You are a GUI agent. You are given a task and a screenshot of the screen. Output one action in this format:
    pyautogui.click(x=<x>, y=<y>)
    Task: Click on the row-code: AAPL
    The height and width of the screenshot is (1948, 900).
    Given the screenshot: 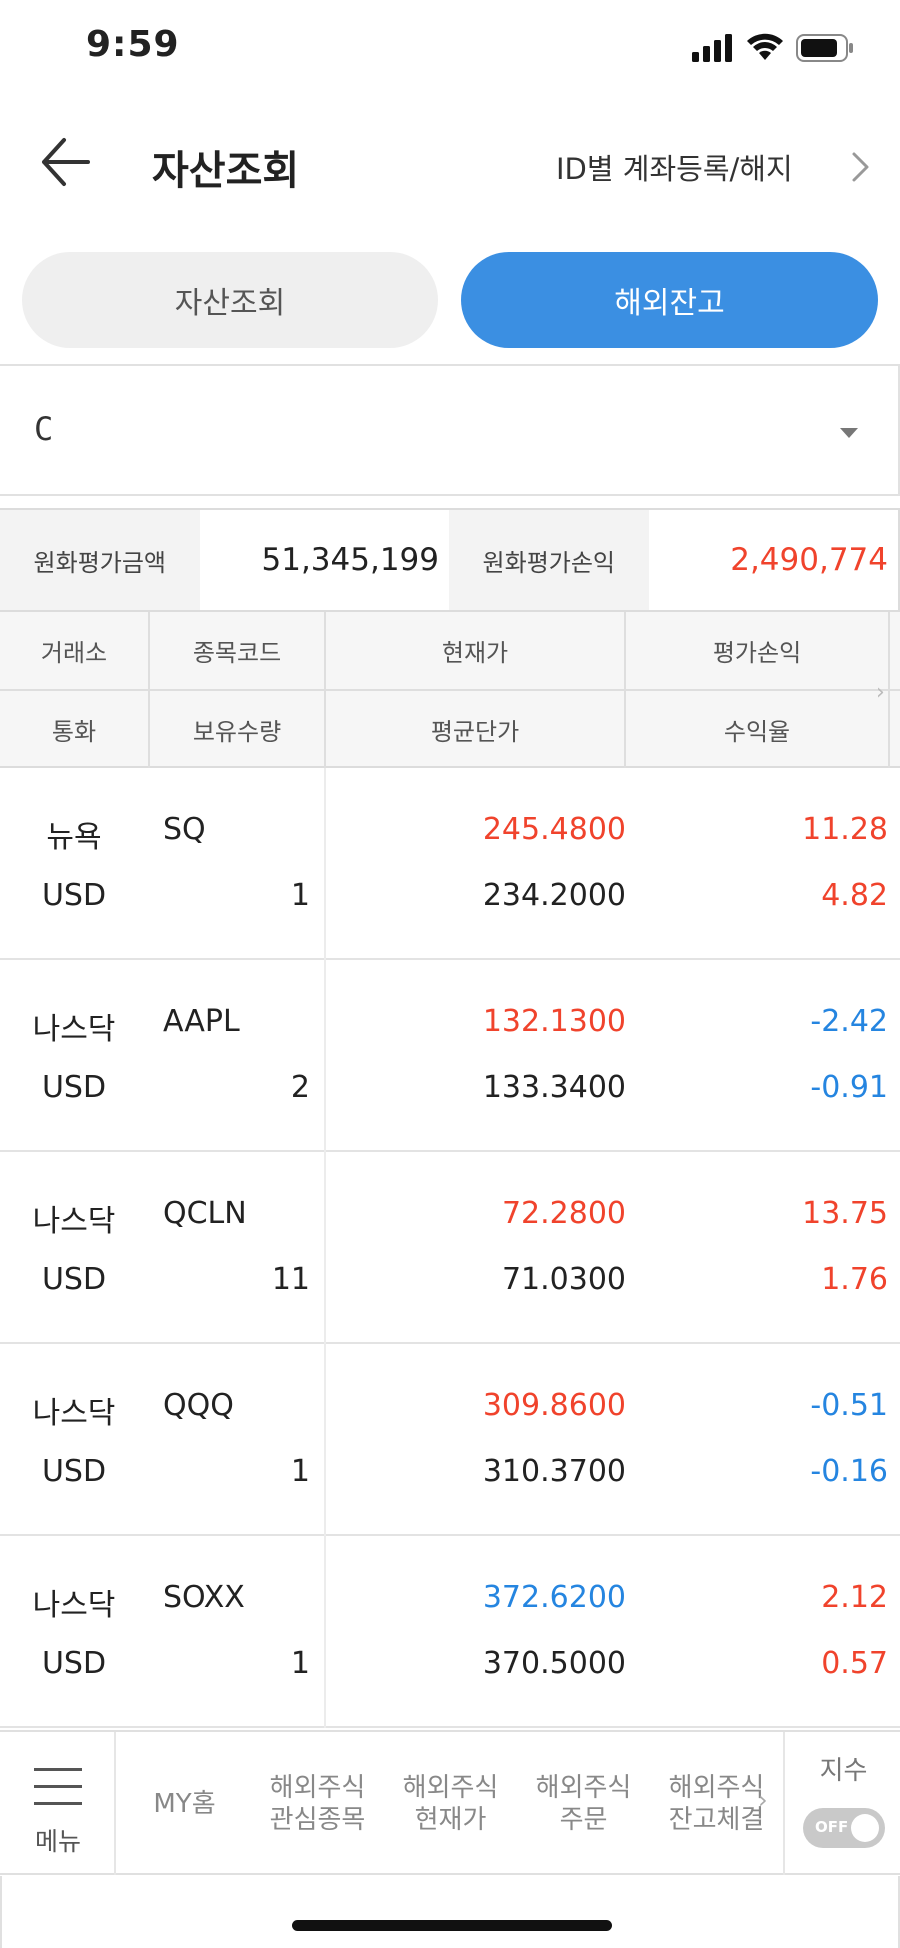 What is the action you would take?
    pyautogui.click(x=201, y=1021)
    